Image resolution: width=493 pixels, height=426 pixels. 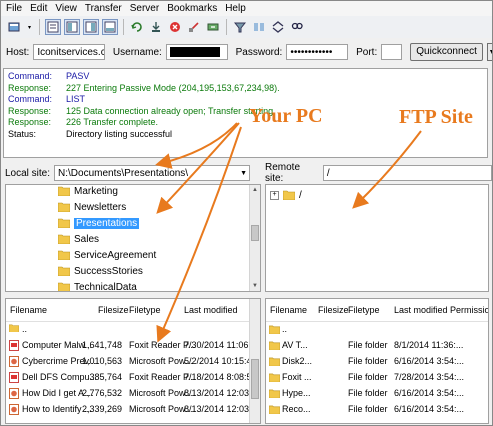 What do you see at coordinates (259, 27) in the screenshot?
I see `compare-directories-icon` at bounding box center [259, 27].